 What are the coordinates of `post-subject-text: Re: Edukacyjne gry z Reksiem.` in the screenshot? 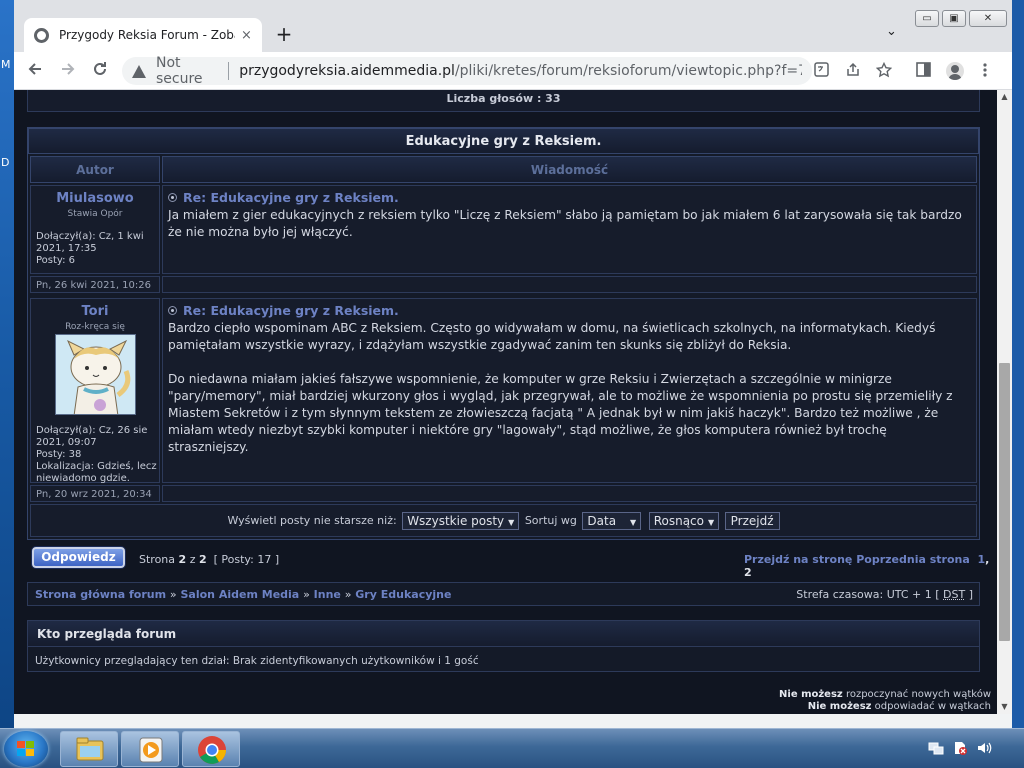 It's located at (291, 310).